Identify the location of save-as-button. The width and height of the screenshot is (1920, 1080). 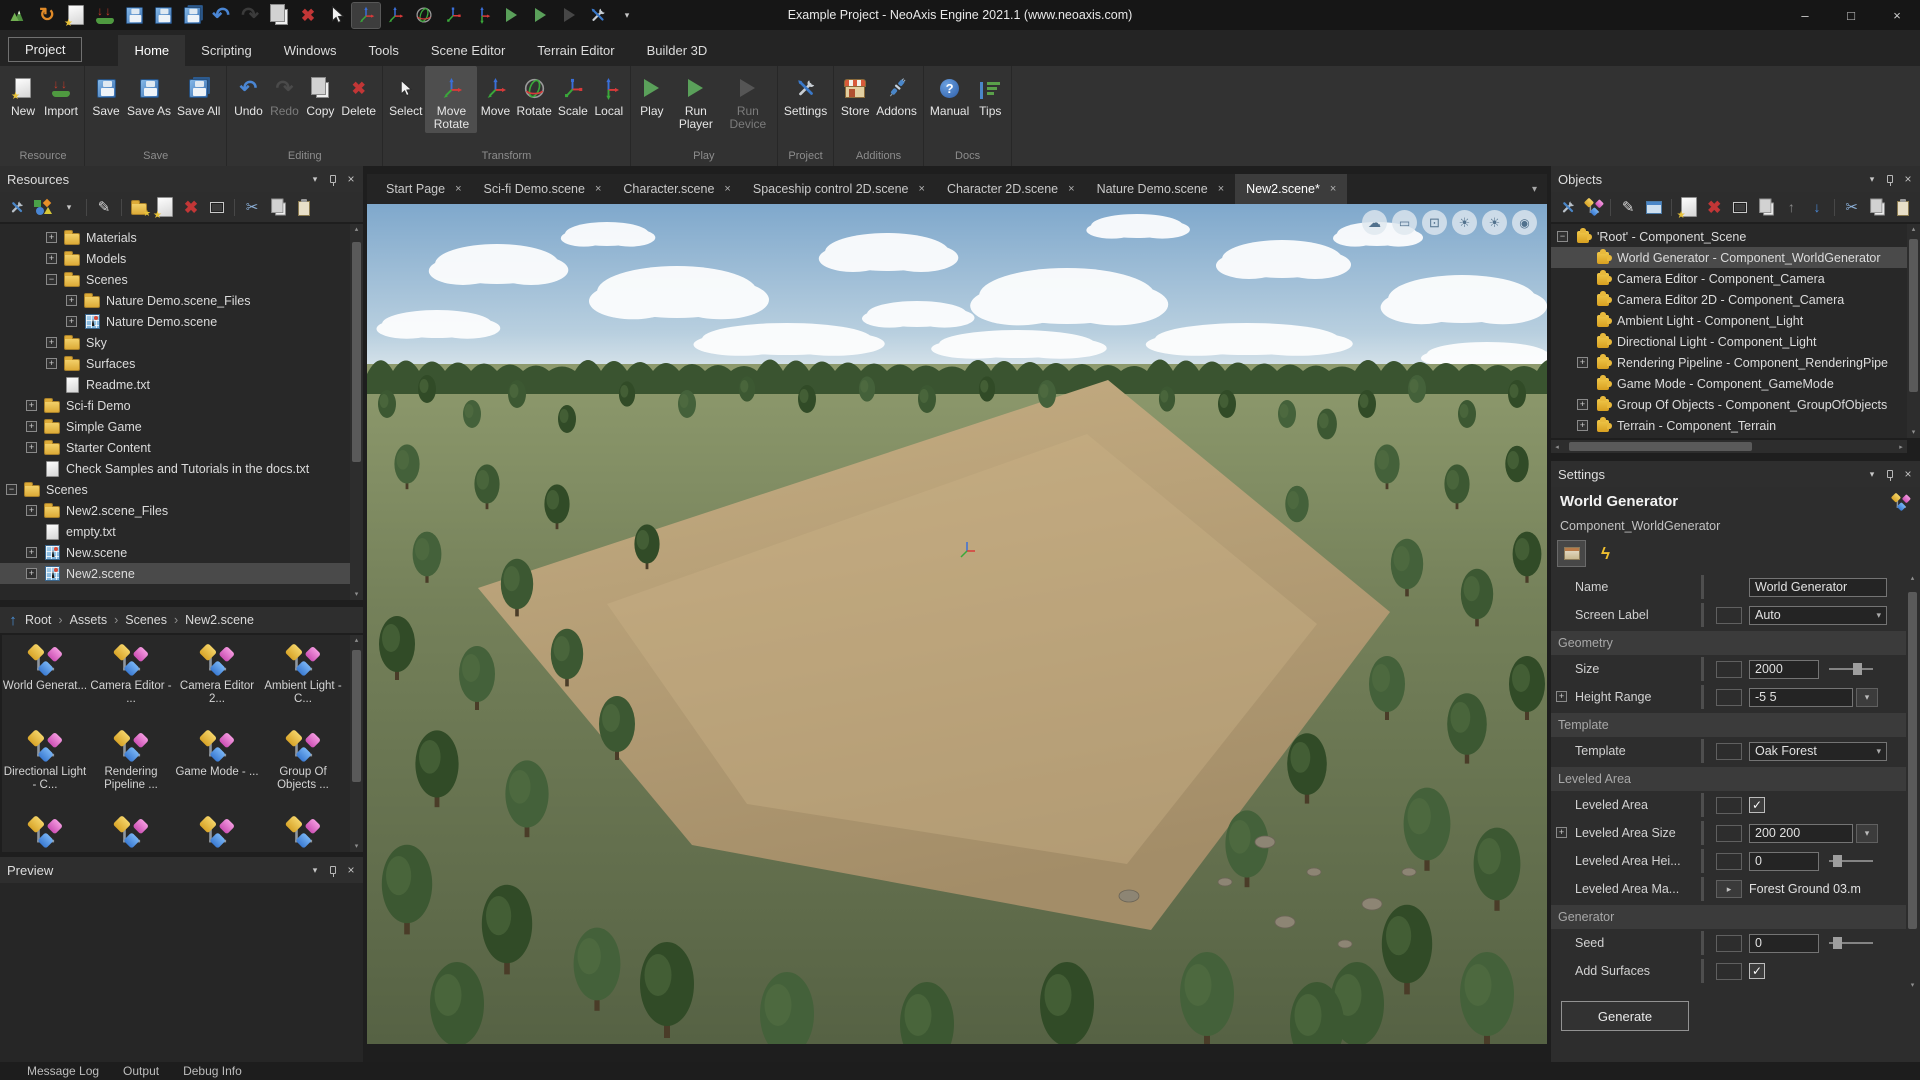
(163, 15).